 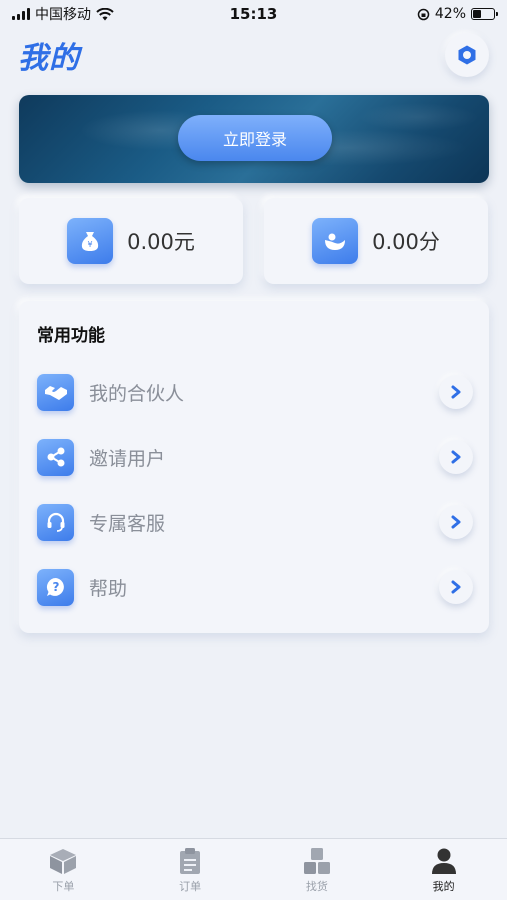 I want to click on login-button: 立即登录, so click(x=255, y=138).